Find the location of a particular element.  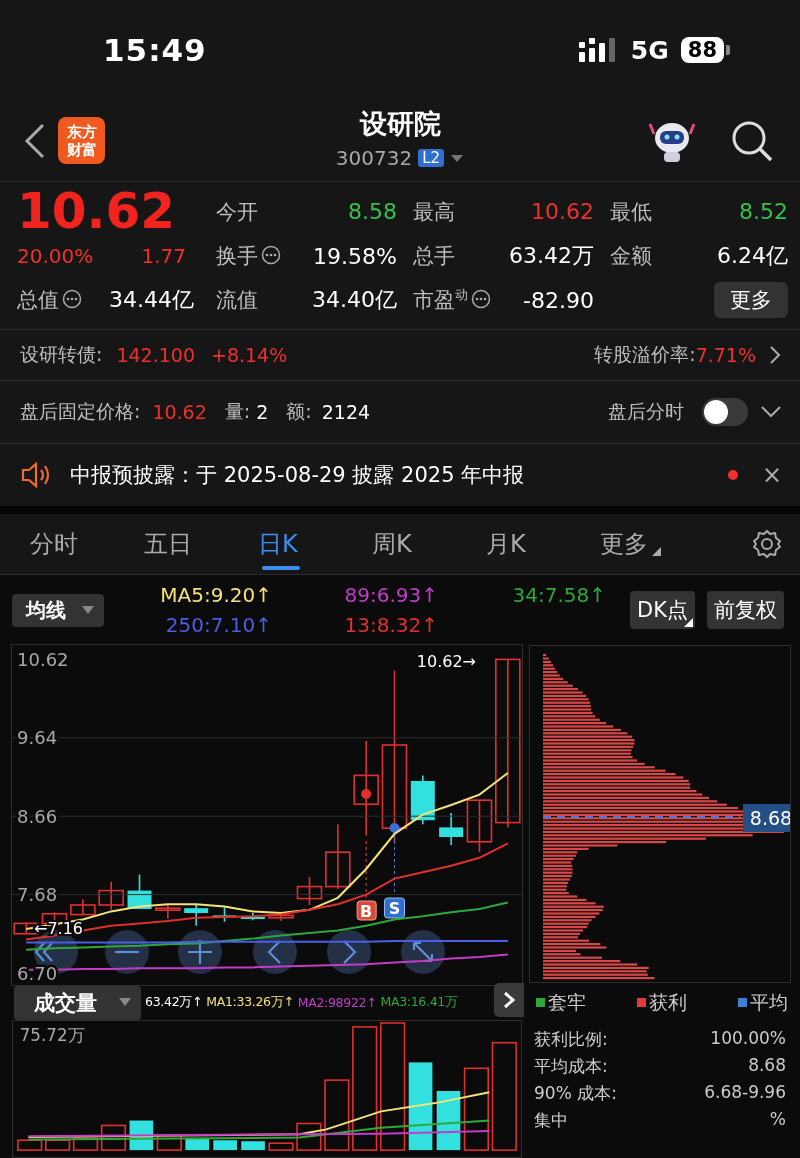

after-hours-chart-label: 盘后分时 is located at coordinates (646, 411).